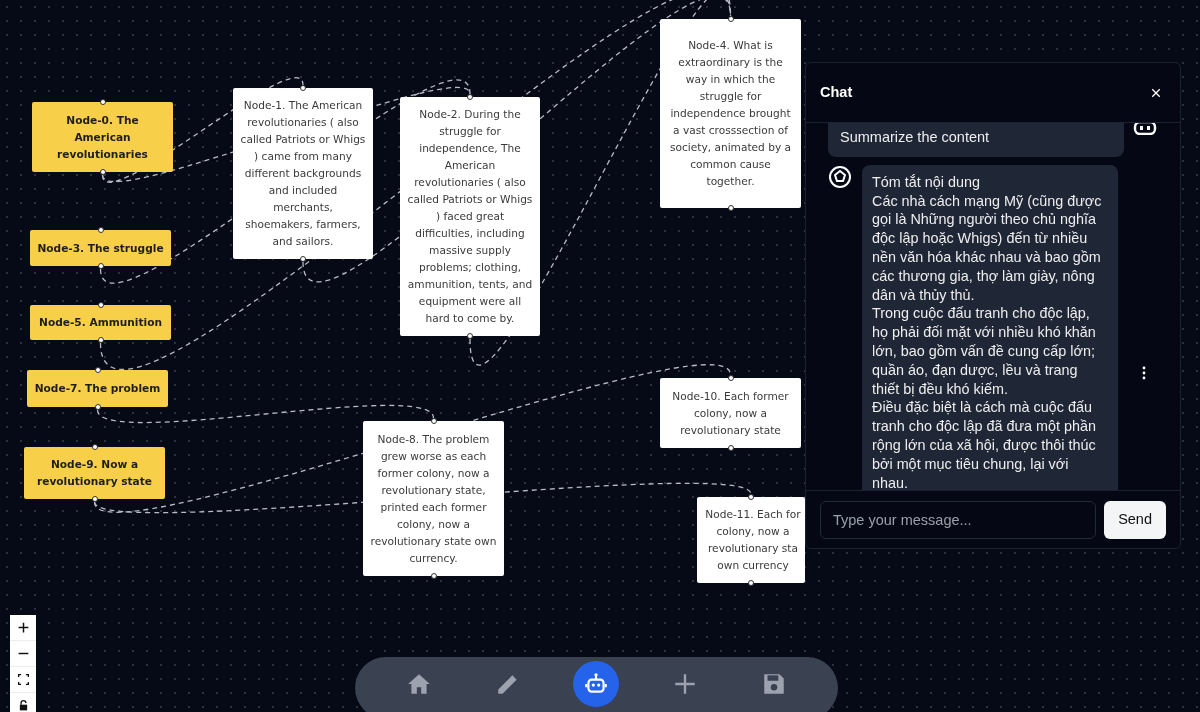 Image resolution: width=1200 pixels, height=712 pixels. I want to click on close-icon, so click(1156, 93).